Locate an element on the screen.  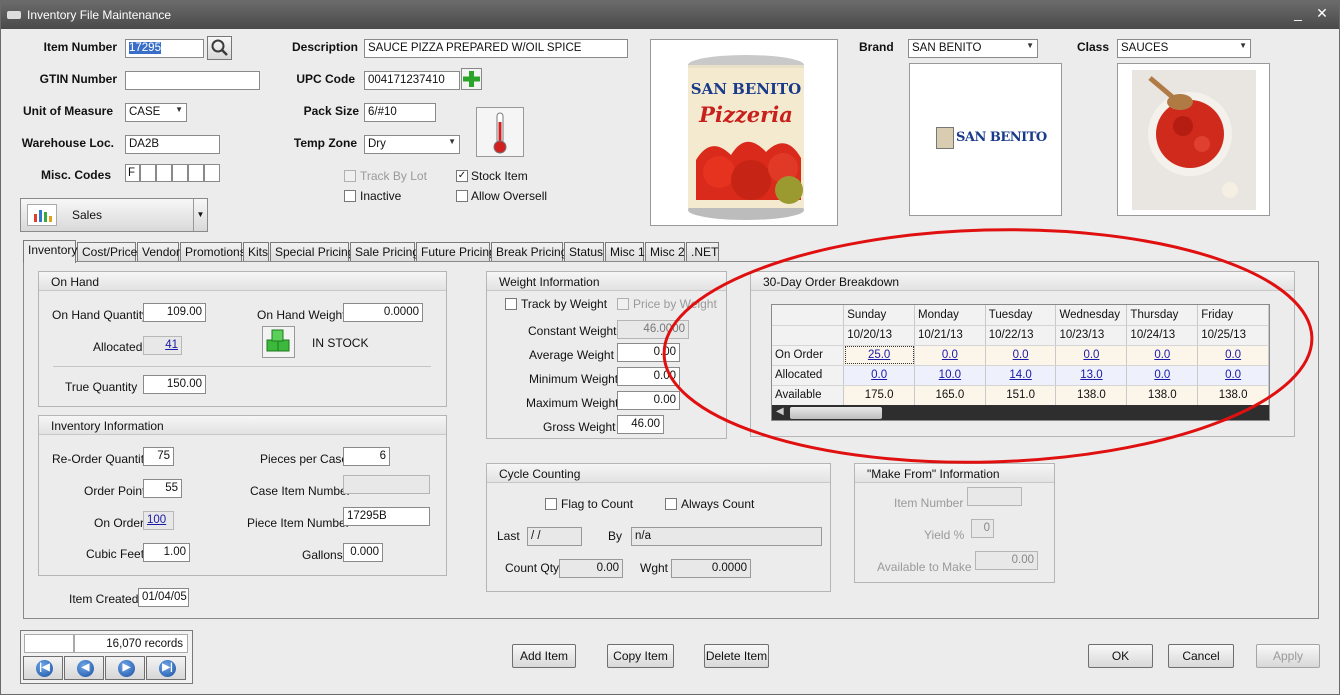
thermometer-button is located at coordinates (500, 132).